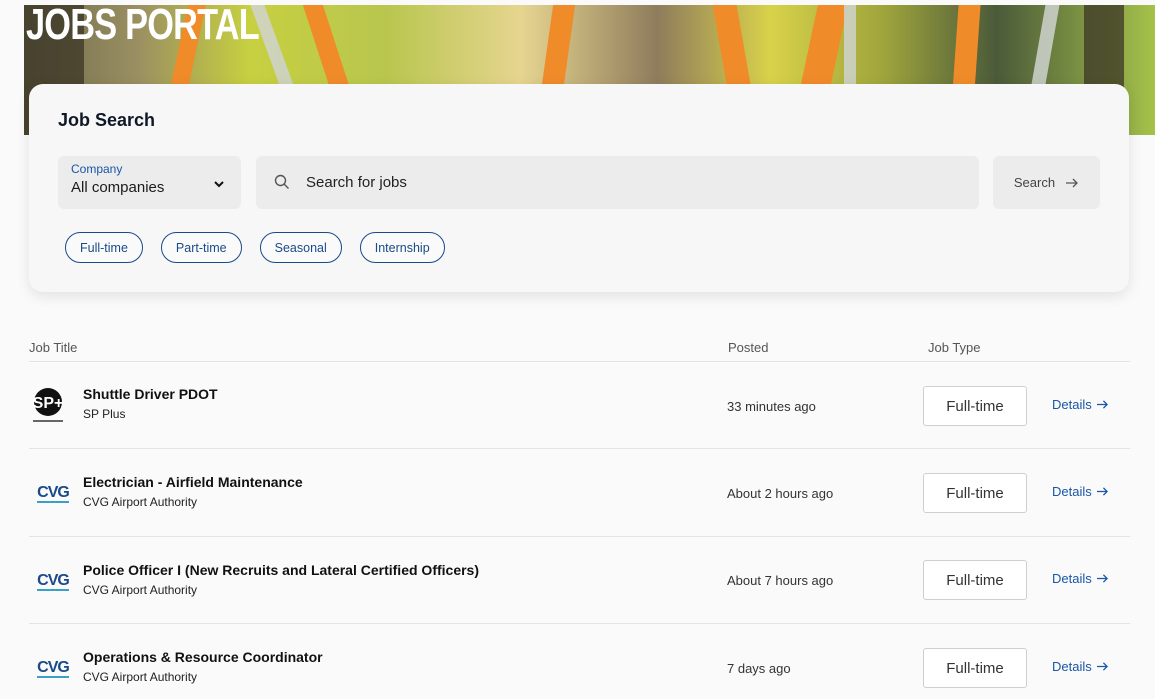 The width and height of the screenshot is (1155, 699). I want to click on job-posted: About 2 hours ago, so click(780, 493).